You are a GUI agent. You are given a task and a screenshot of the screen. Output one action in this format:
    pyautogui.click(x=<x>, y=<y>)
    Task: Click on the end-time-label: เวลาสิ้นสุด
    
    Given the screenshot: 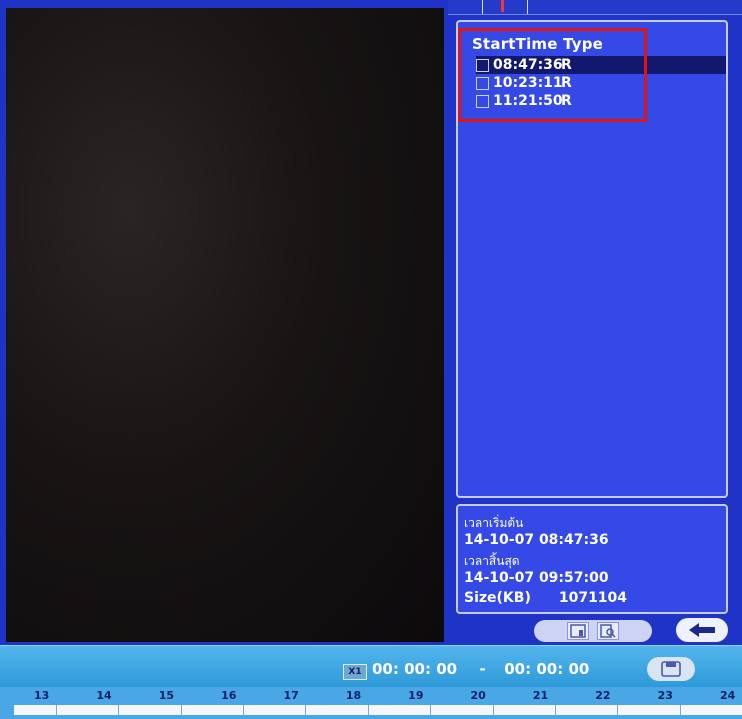 What is the action you would take?
    pyautogui.click(x=492, y=561)
    